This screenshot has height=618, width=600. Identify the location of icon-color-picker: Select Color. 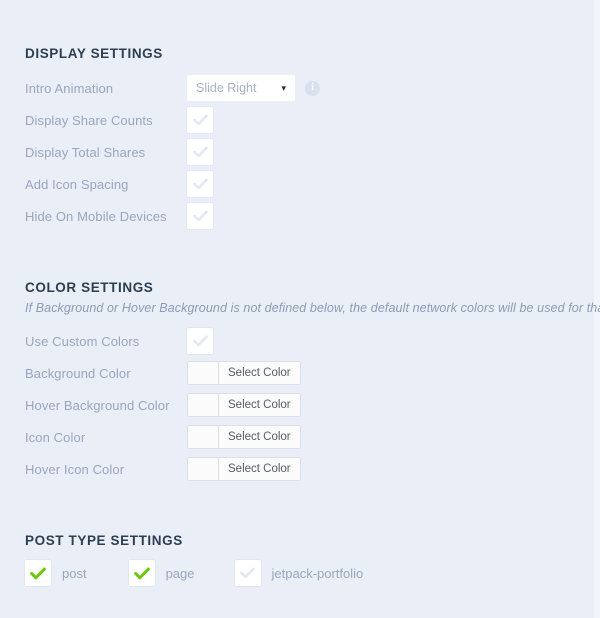
(244, 437).